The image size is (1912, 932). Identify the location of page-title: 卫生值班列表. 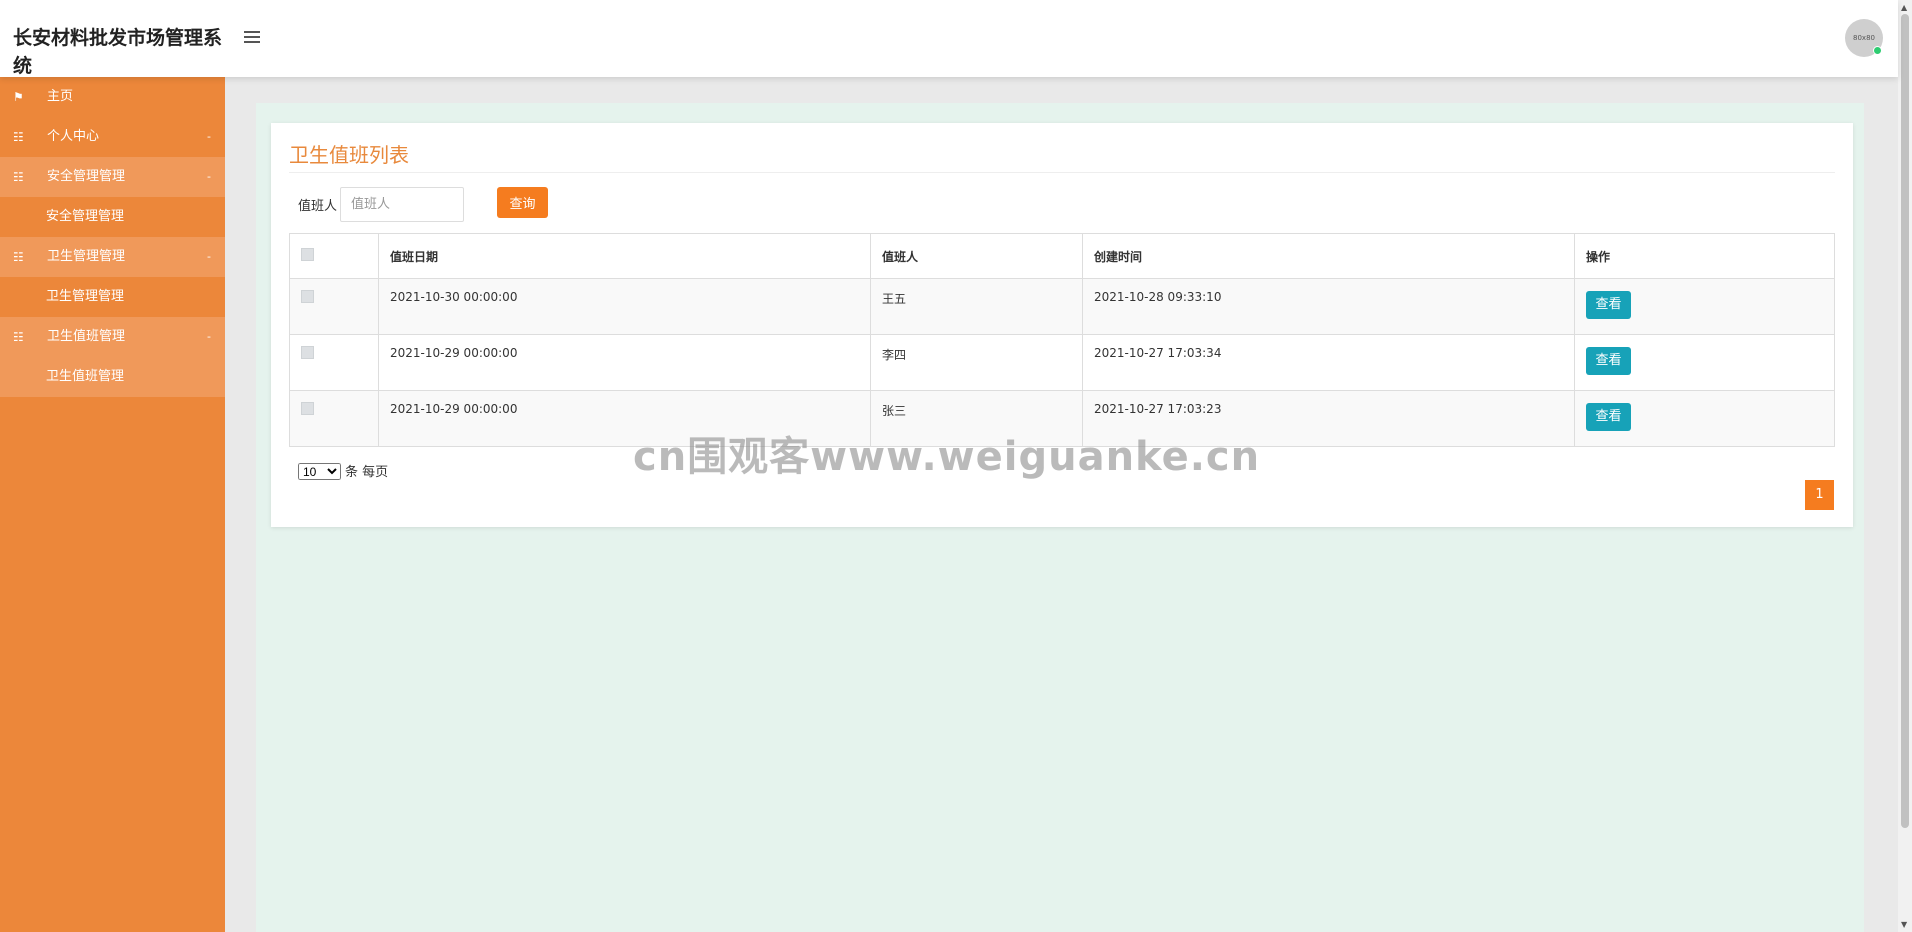
(349, 155).